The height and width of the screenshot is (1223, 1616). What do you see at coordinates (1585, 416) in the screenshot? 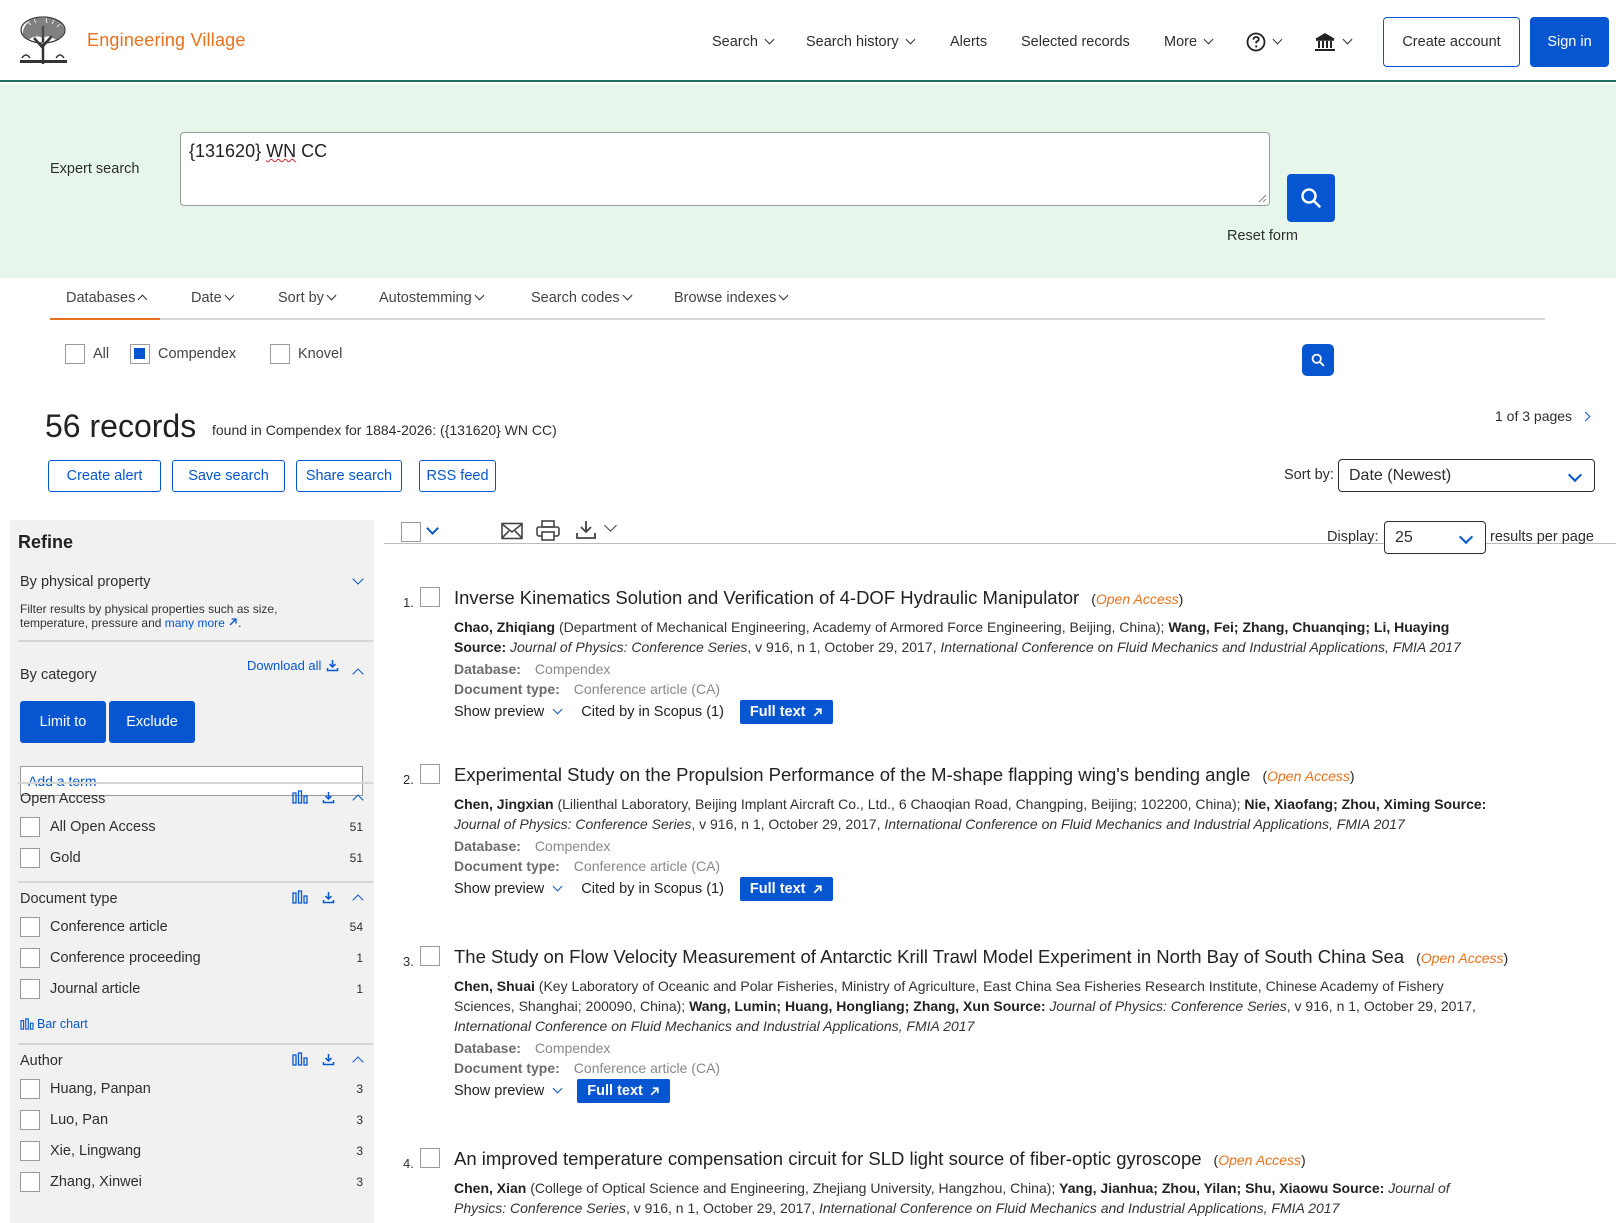
I see `chevron-right-icon` at bounding box center [1585, 416].